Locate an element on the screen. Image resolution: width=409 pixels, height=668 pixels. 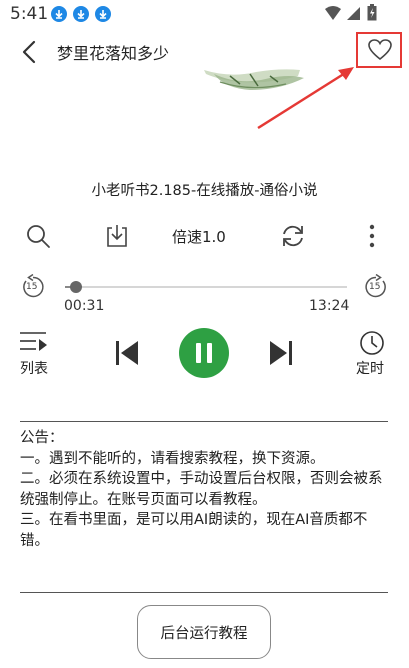
list-label: 列表 is located at coordinates (34, 369).